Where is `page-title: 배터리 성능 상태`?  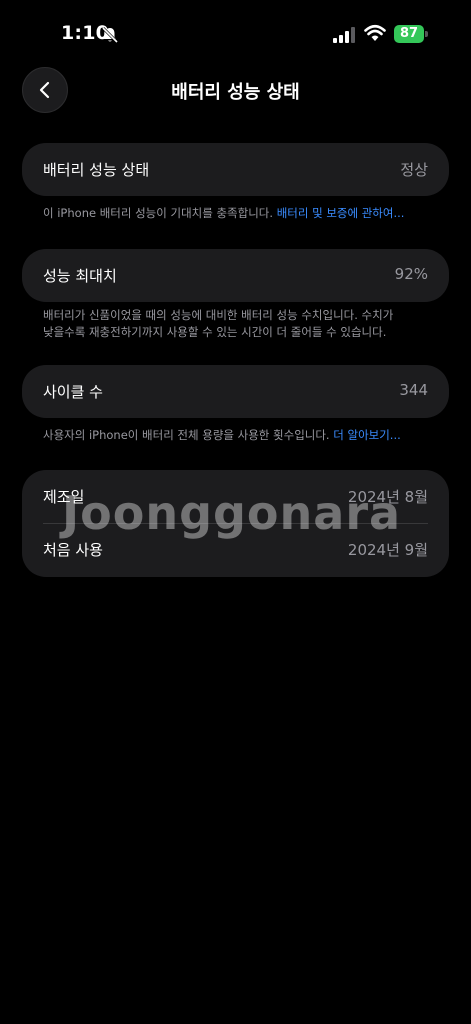
page-title: 배터리 성능 상태 is located at coordinates (235, 92).